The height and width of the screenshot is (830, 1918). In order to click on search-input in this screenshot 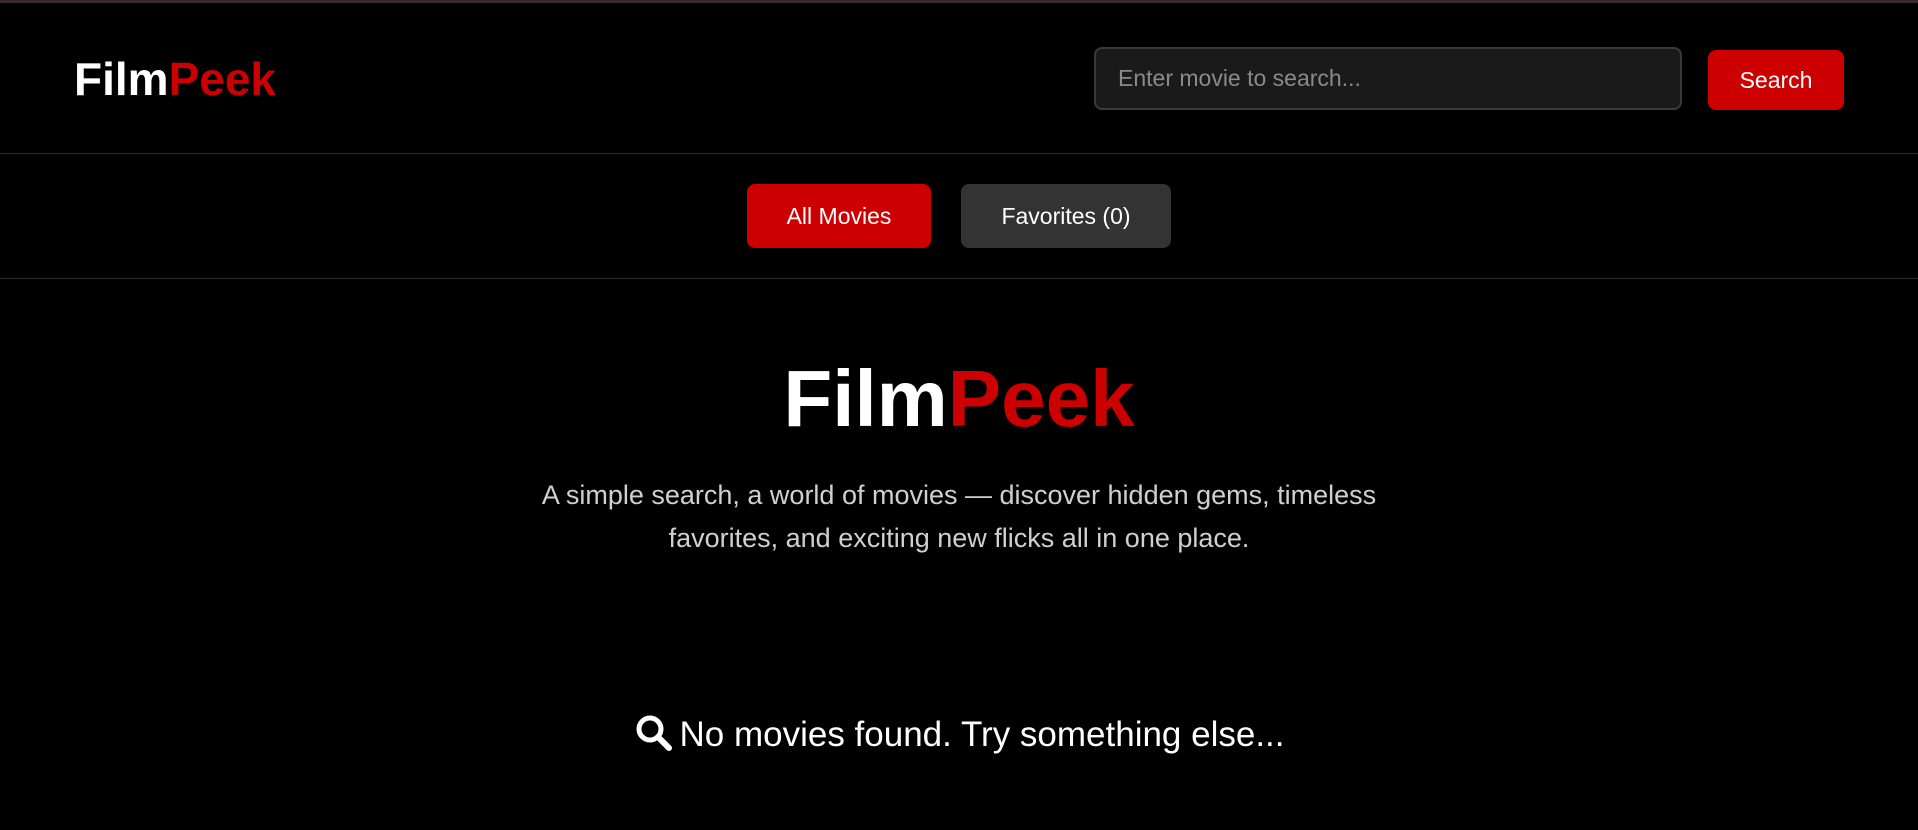, I will do `click(1388, 78)`.